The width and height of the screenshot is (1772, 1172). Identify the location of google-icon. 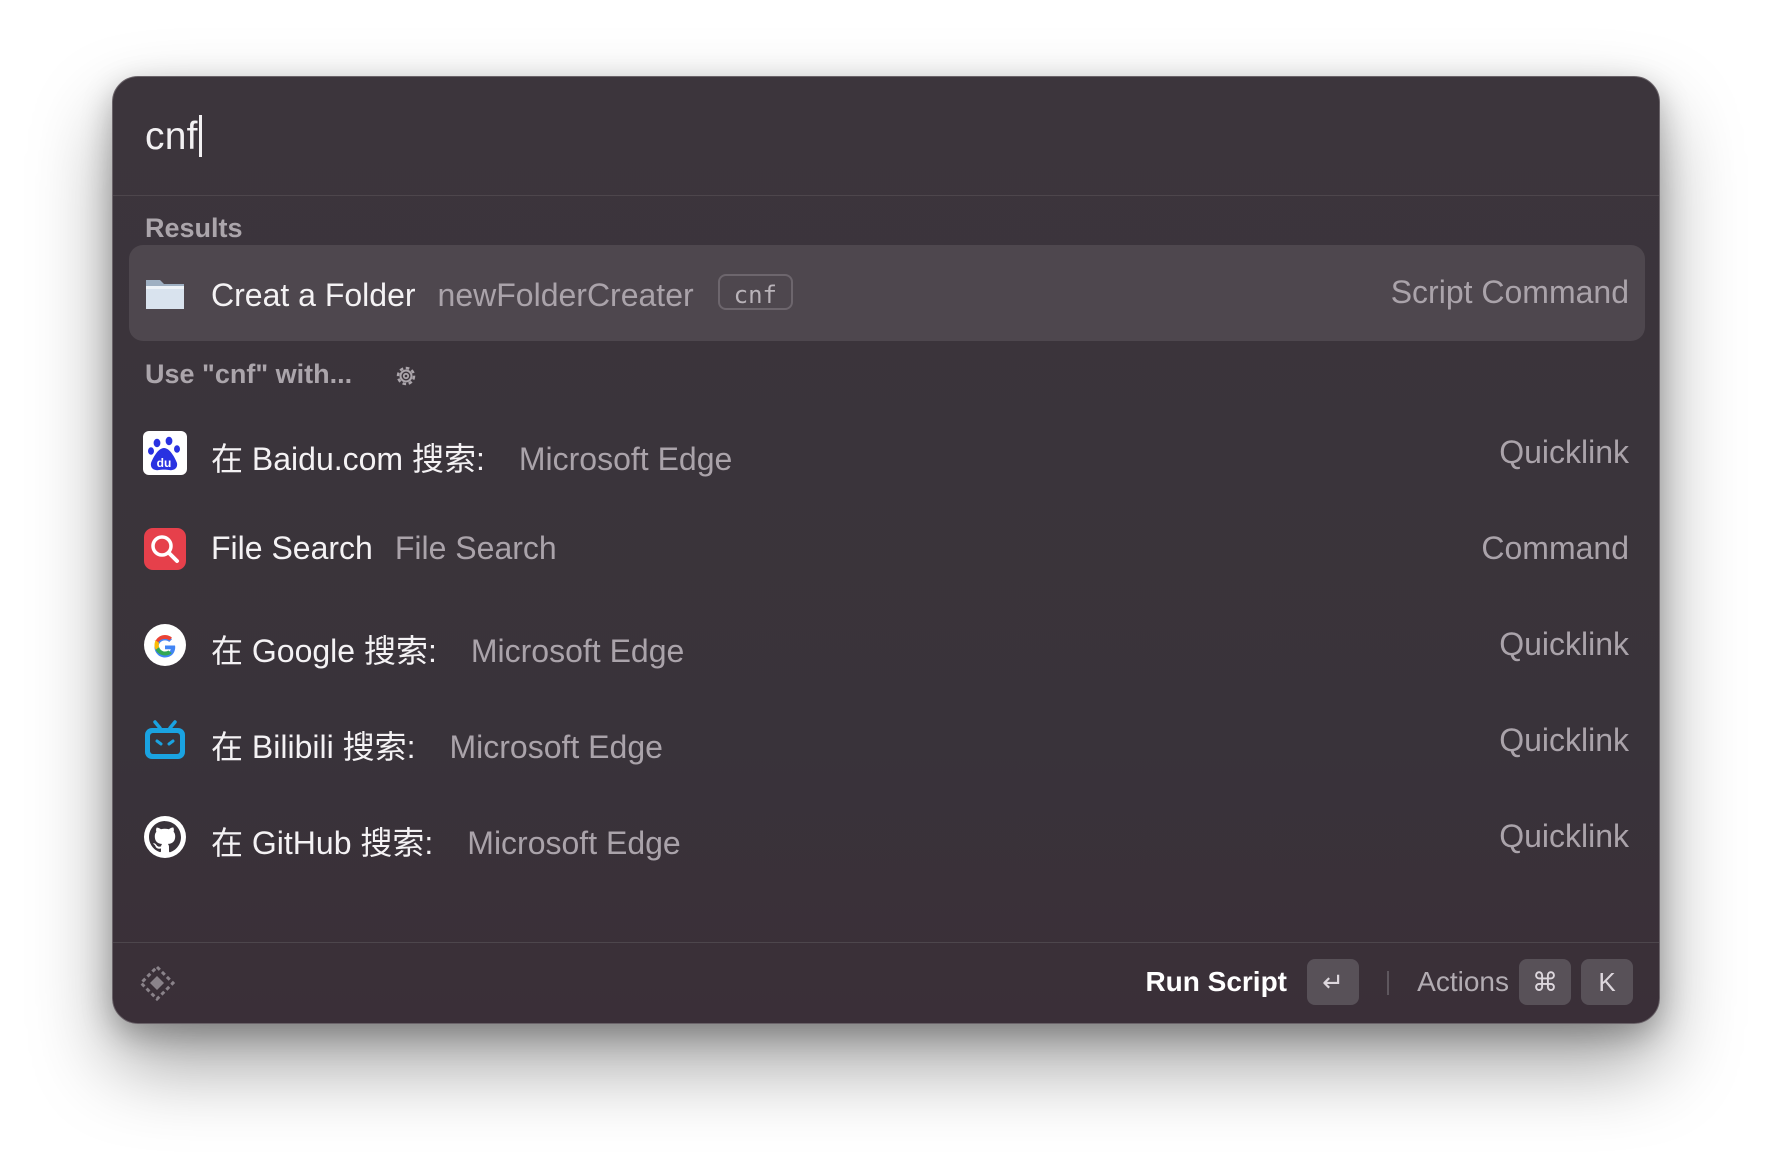
(165, 645).